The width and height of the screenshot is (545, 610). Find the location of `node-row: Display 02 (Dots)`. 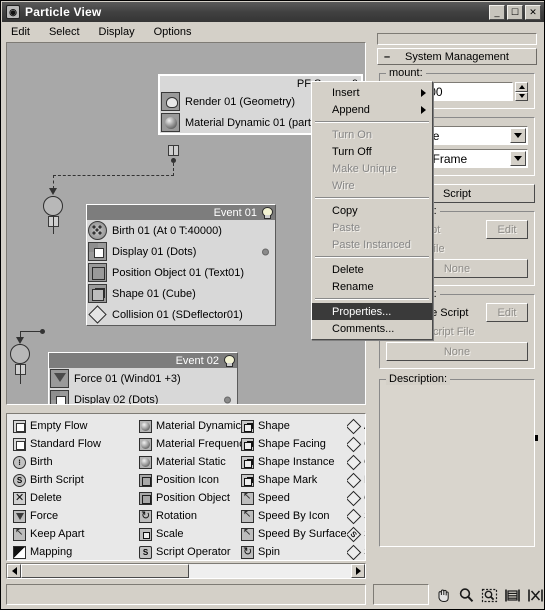

node-row: Display 02 (Dots) is located at coordinates (143, 396).